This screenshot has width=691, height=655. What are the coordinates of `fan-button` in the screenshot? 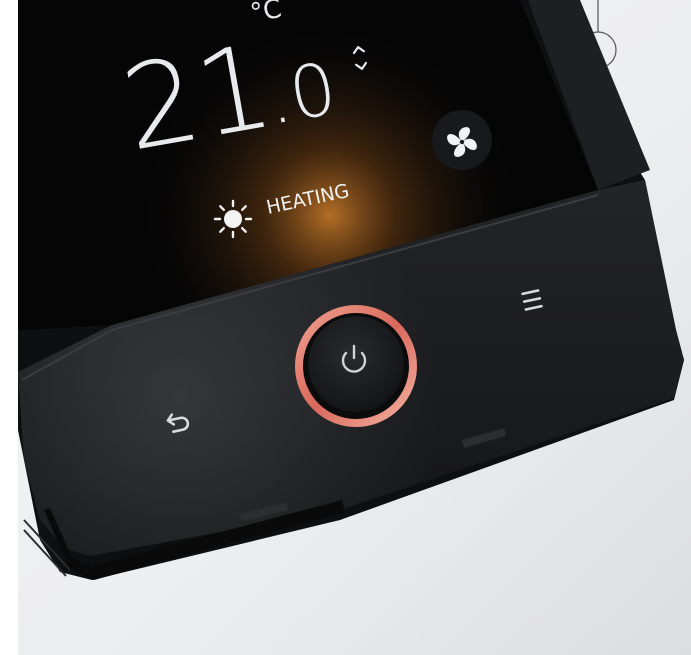 It's located at (462, 140).